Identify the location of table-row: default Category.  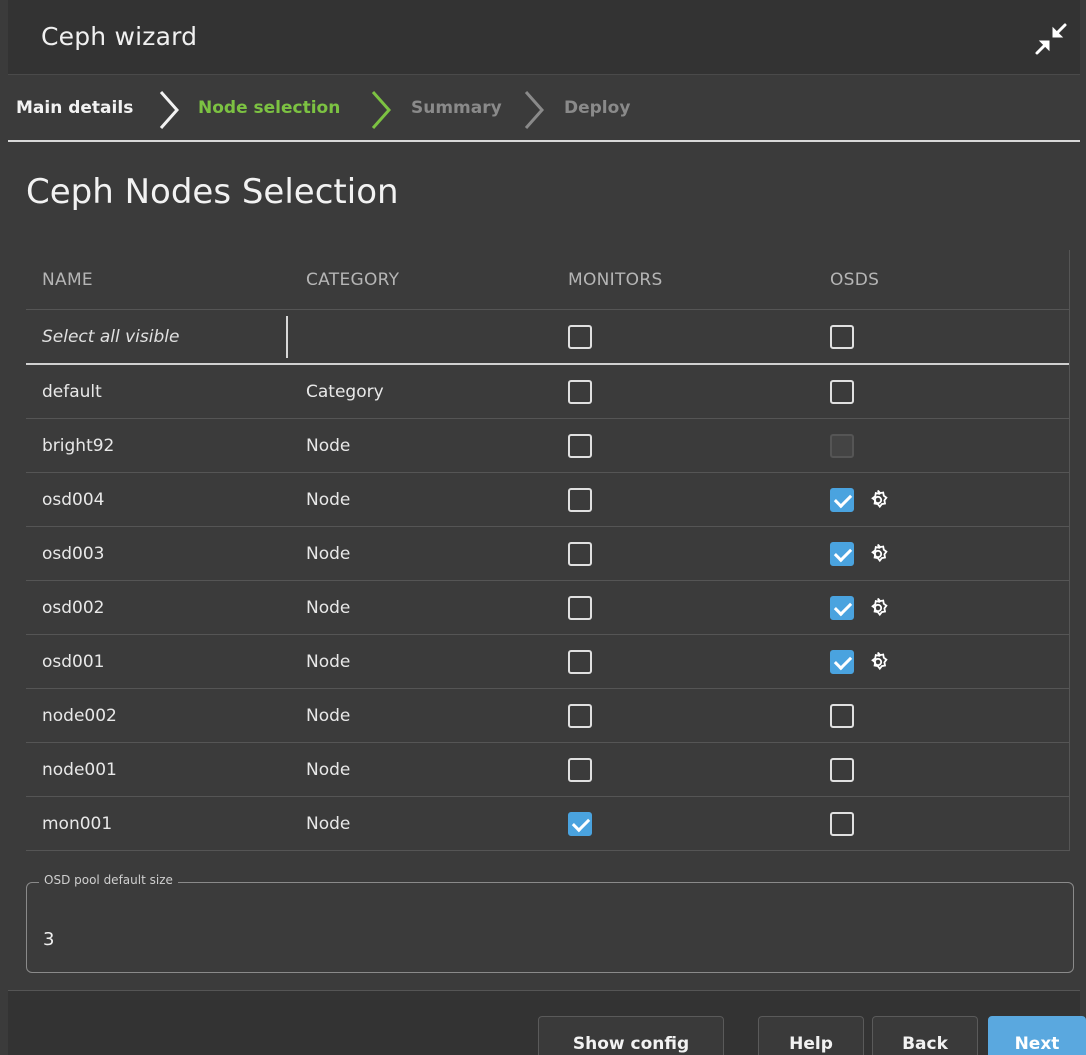
(547, 392).